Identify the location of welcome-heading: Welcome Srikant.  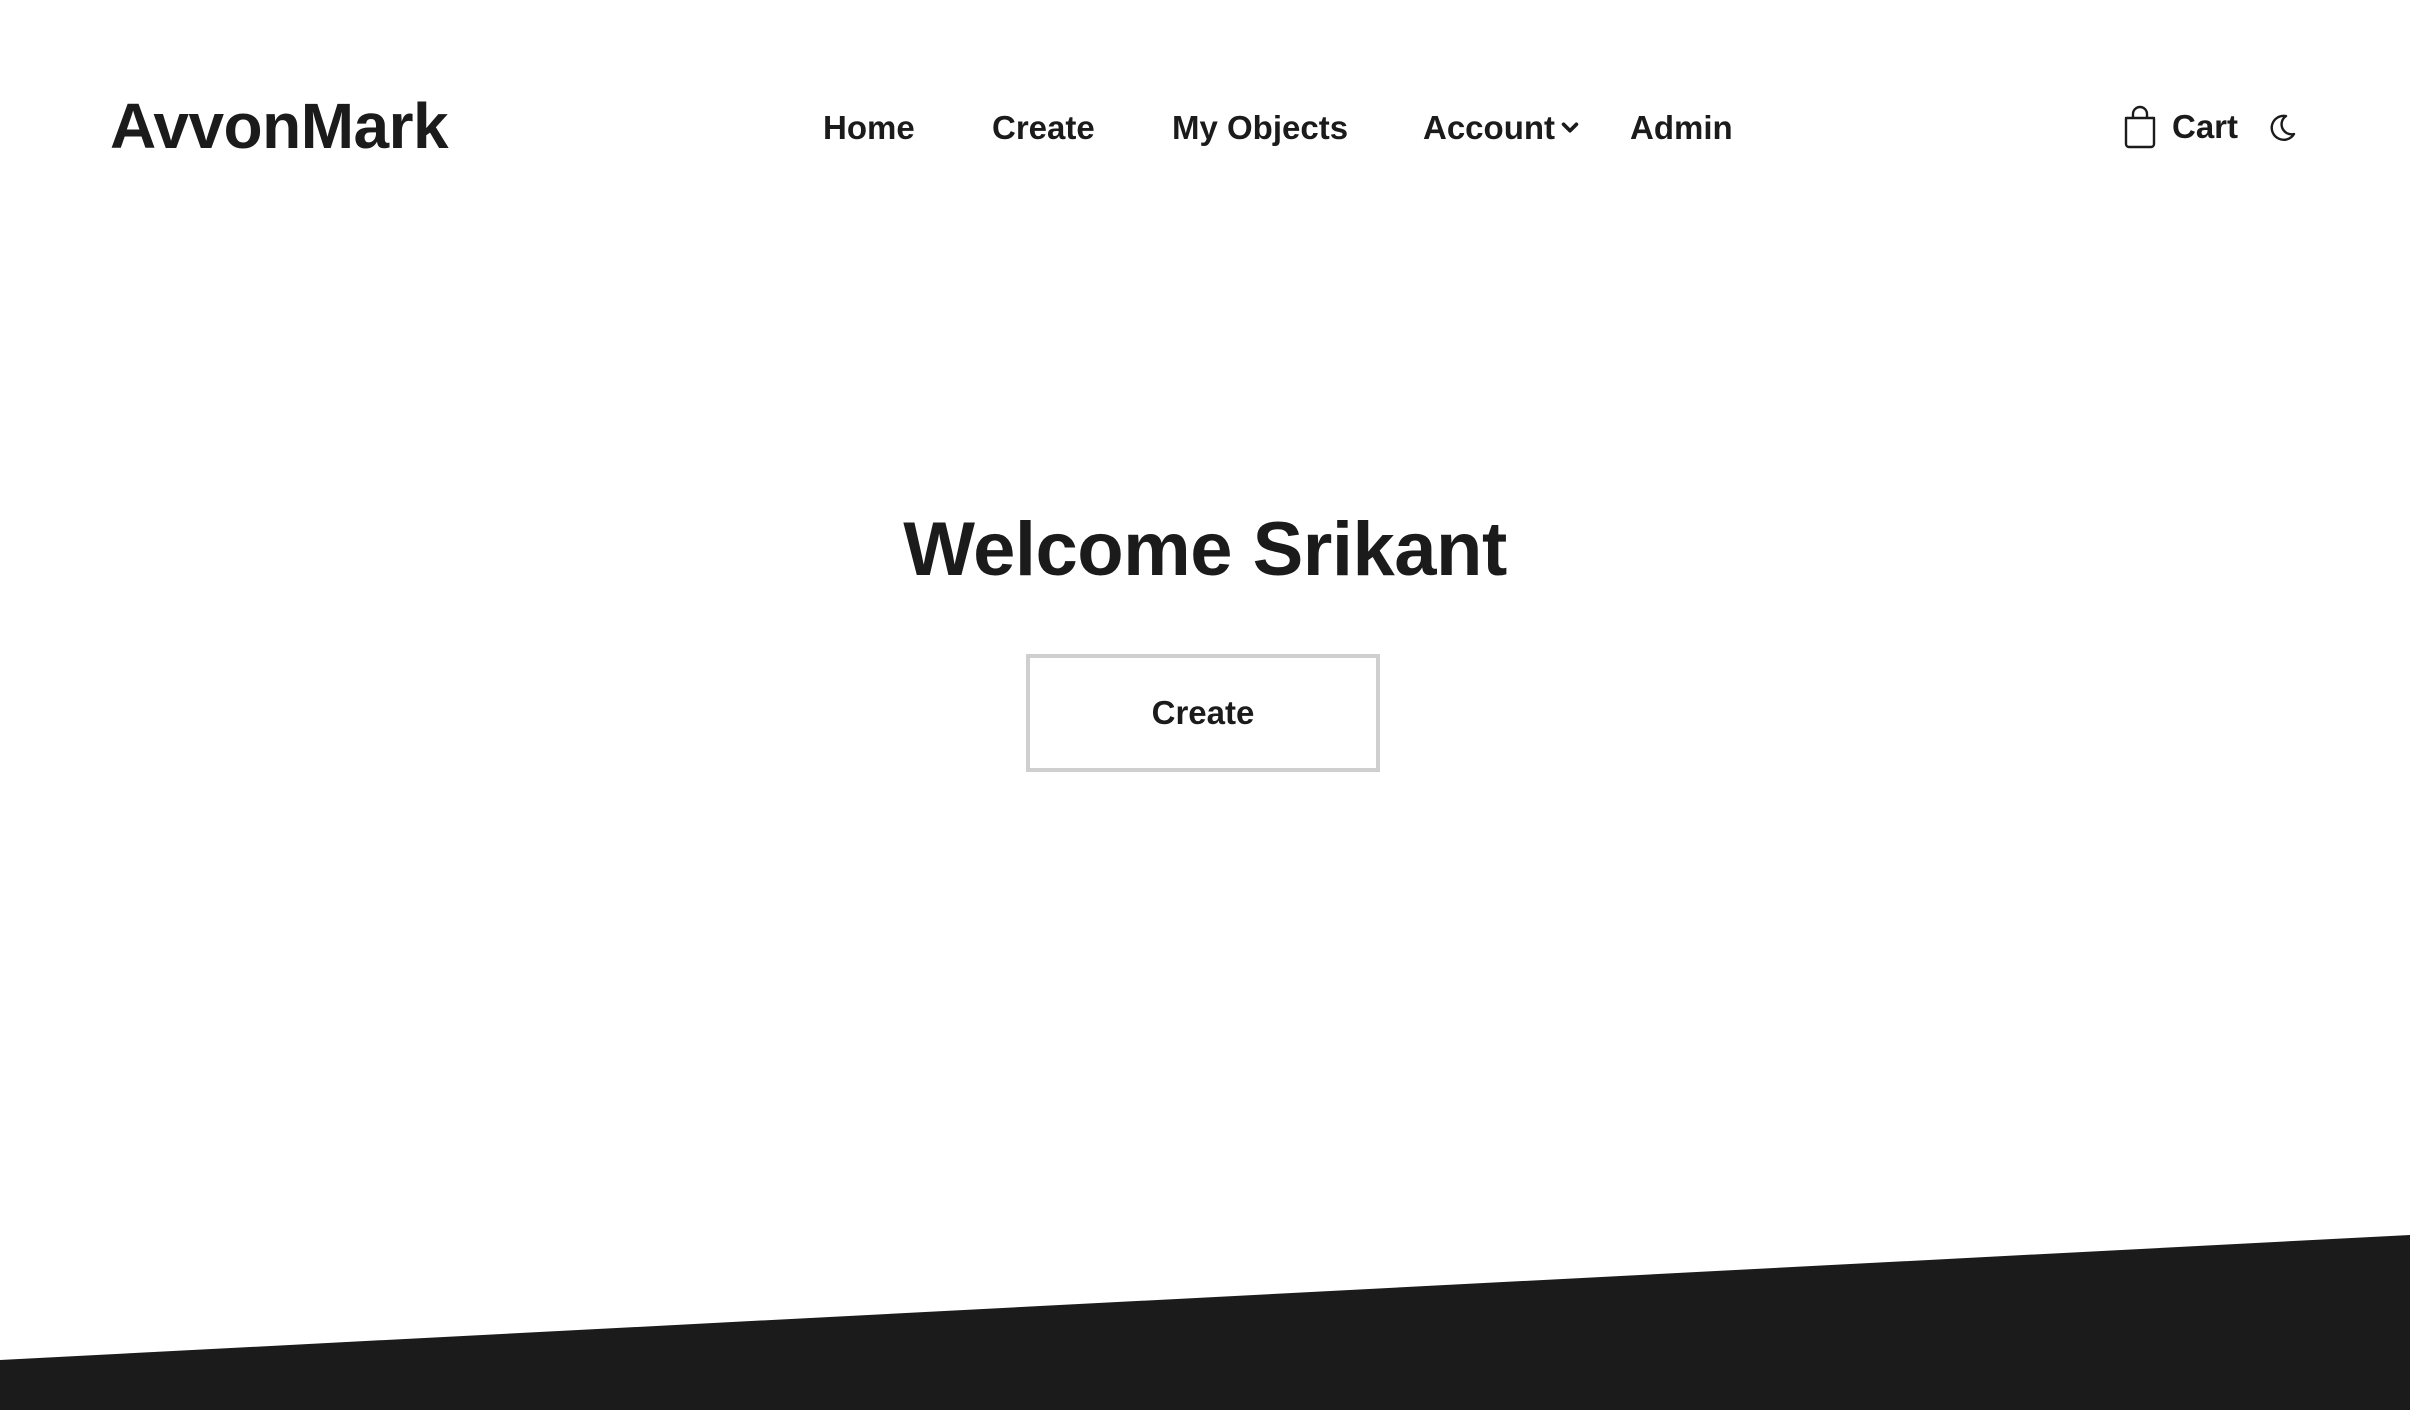
(1205, 549).